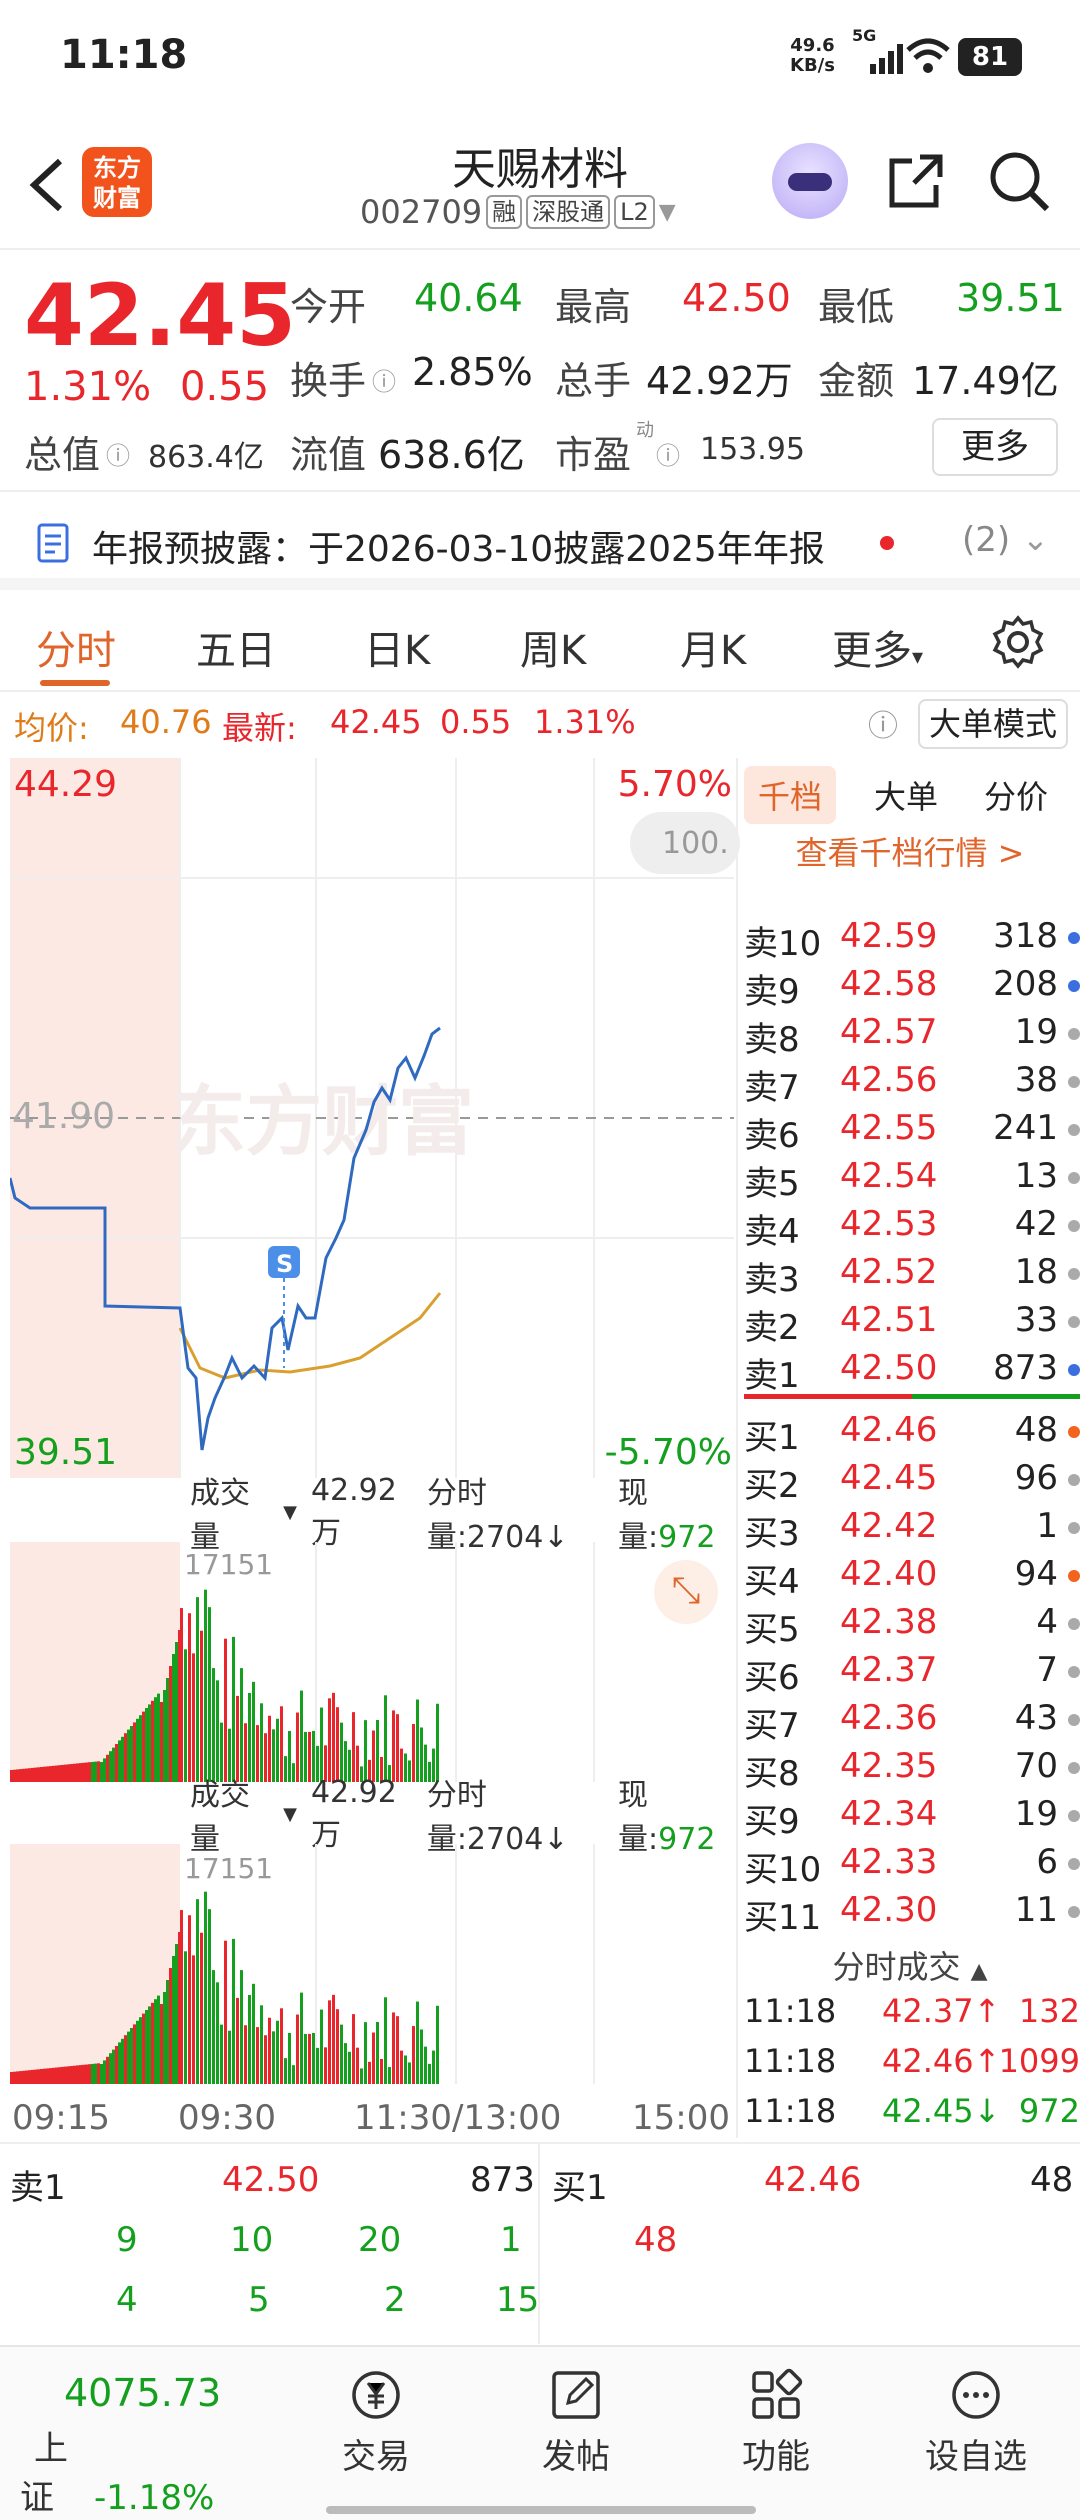  I want to click on home-indicator, so click(541, 2510).